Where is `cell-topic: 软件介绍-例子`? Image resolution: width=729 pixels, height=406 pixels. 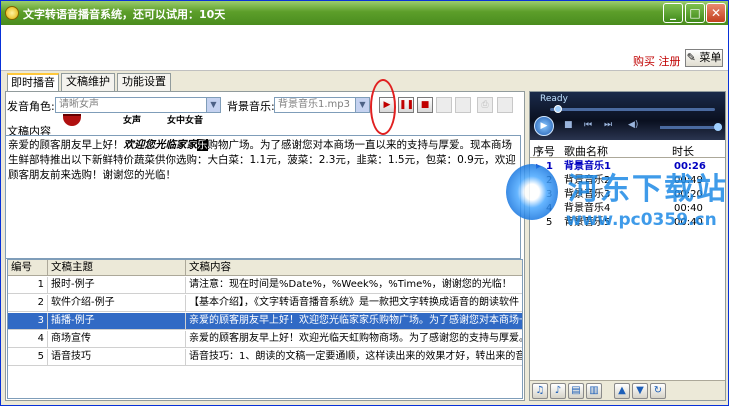 cell-topic: 软件介绍-例子 is located at coordinates (117, 303).